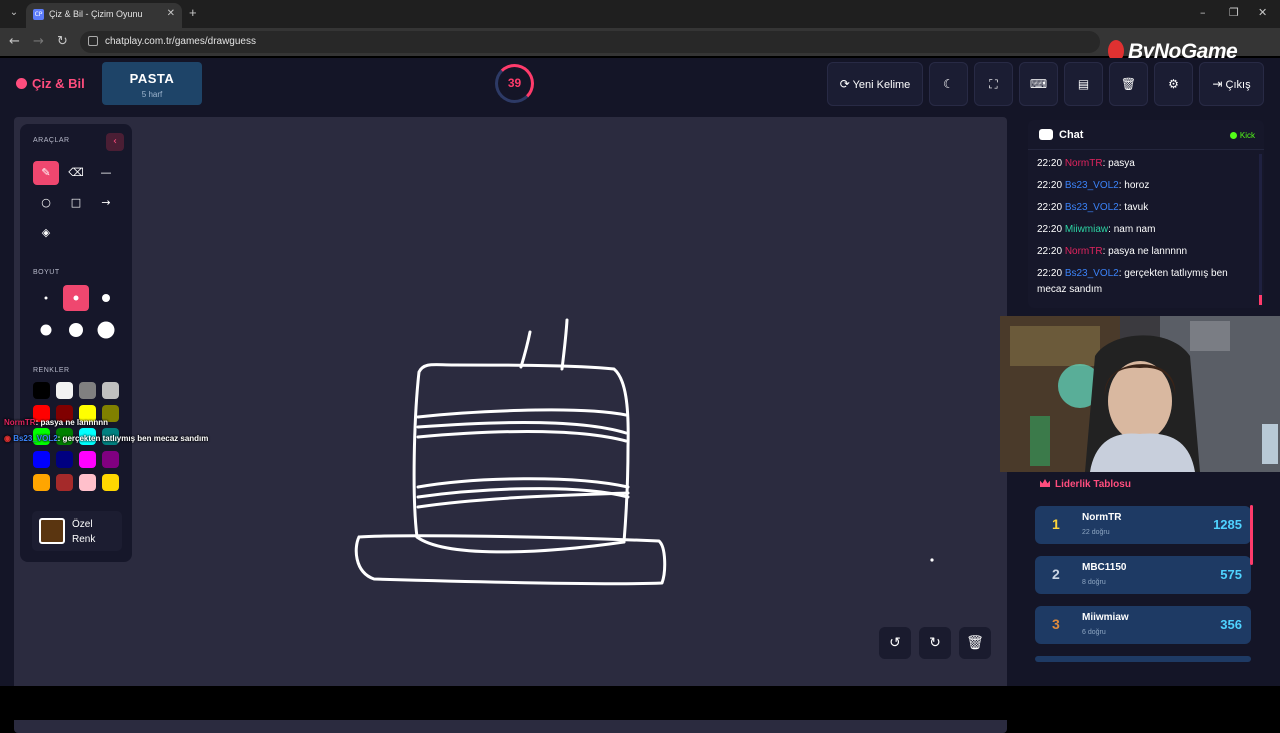 This screenshot has height=733, width=1280. Describe the element at coordinates (1056, 524) in the screenshot. I see `rank: 1` at that location.